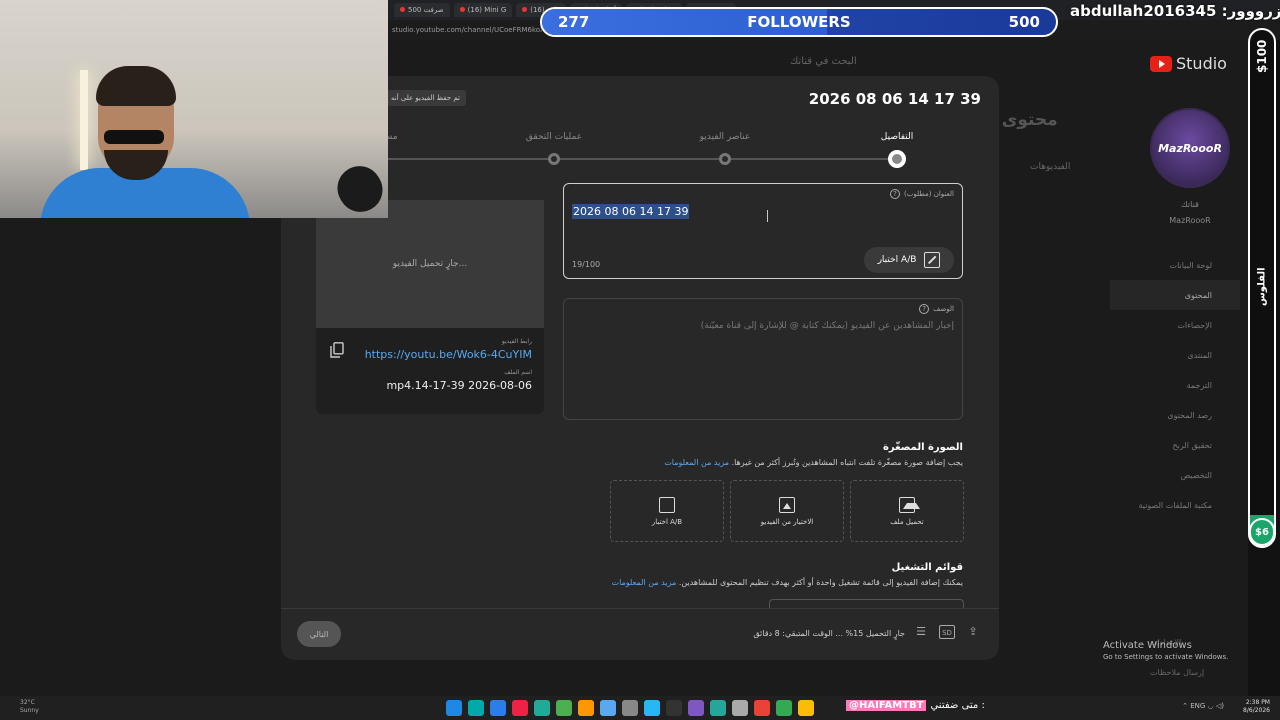  I want to click on filename-label: اسم الملف, so click(518, 372).